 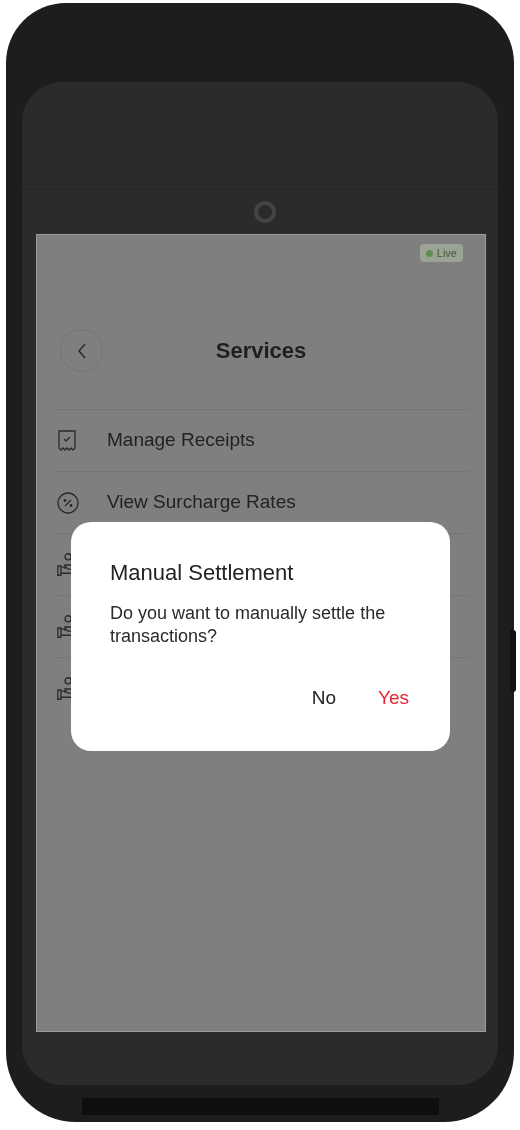 I want to click on dialog-message: Do you want to manually settle the transactions?, so click(x=248, y=625).